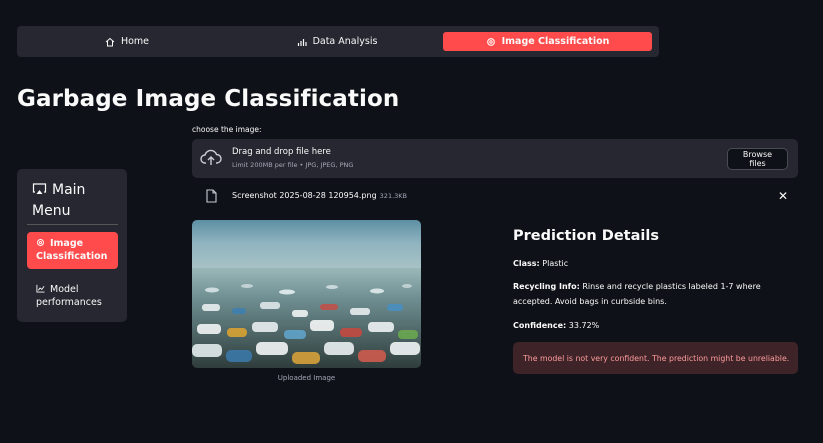 The height and width of the screenshot is (443, 823). Describe the element at coordinates (39, 188) in the screenshot. I see `airplay-icon` at that location.